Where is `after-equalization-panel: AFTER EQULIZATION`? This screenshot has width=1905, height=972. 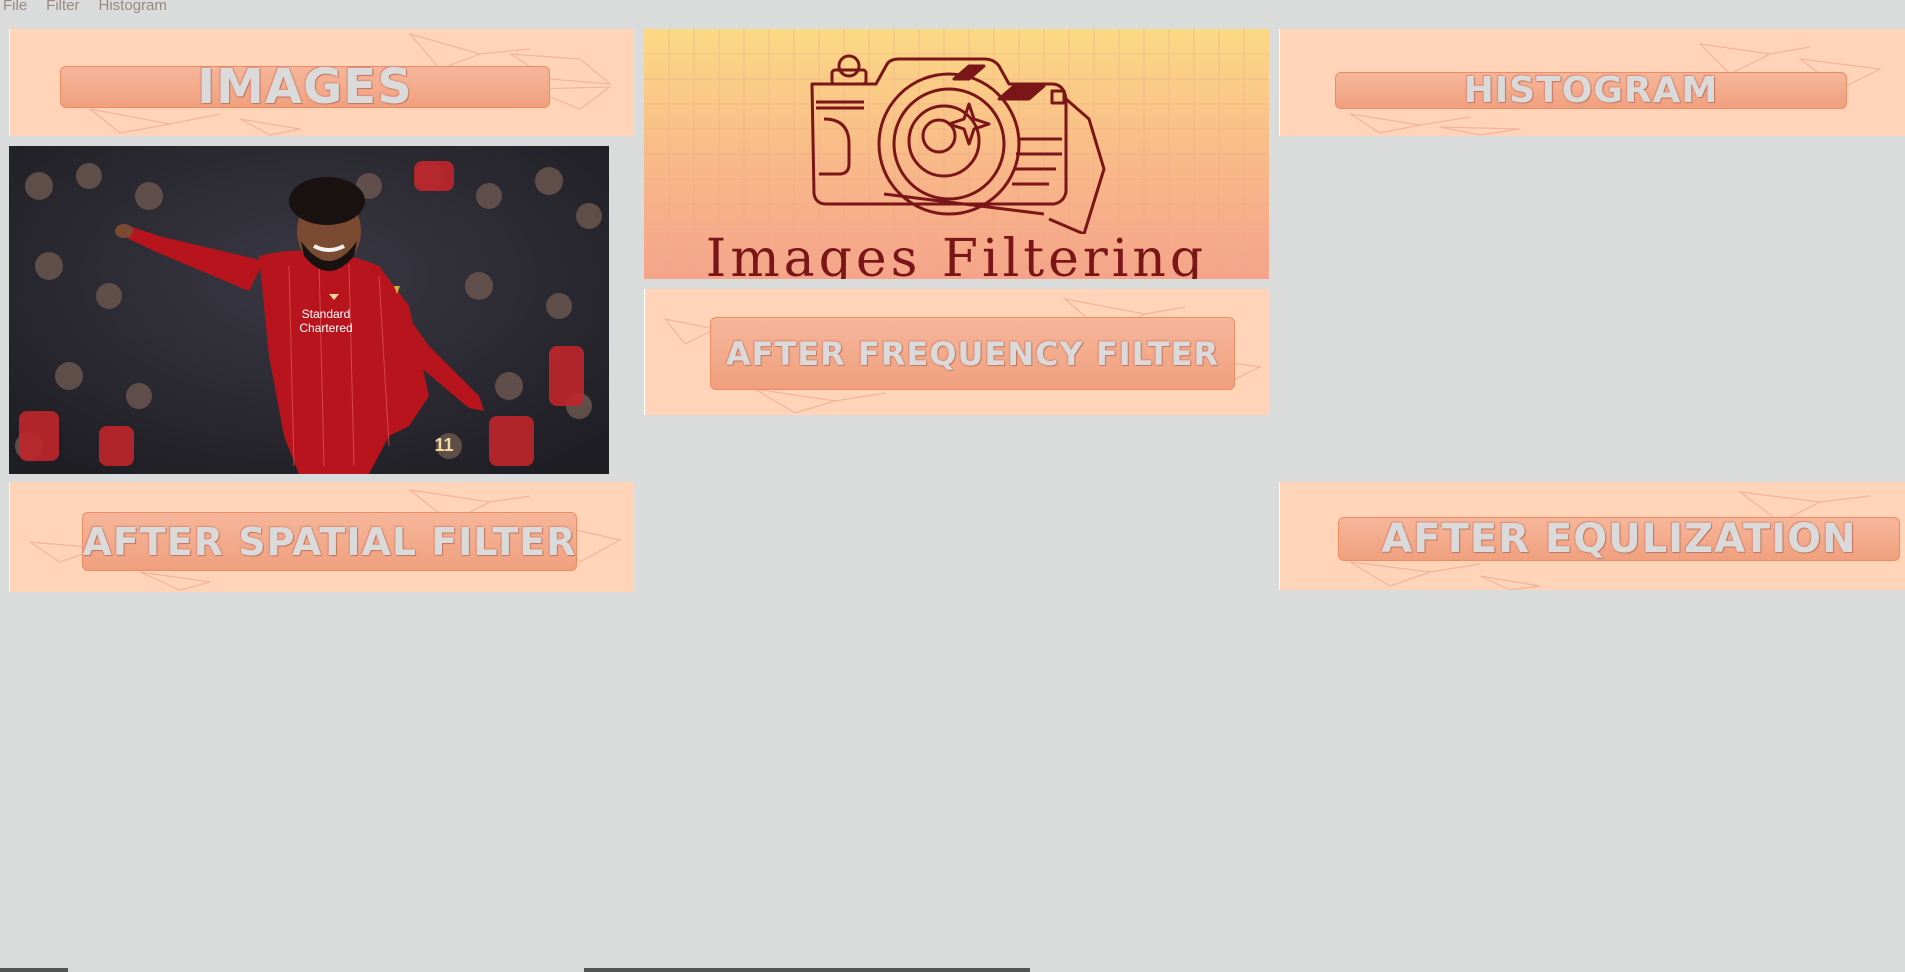
after-equalization-panel: AFTER EQULIZATION is located at coordinates (1592, 536).